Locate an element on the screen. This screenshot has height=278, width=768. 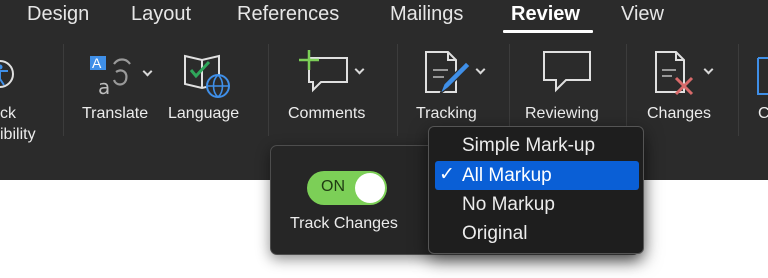
accessibility-icon is located at coordinates (7, 74).